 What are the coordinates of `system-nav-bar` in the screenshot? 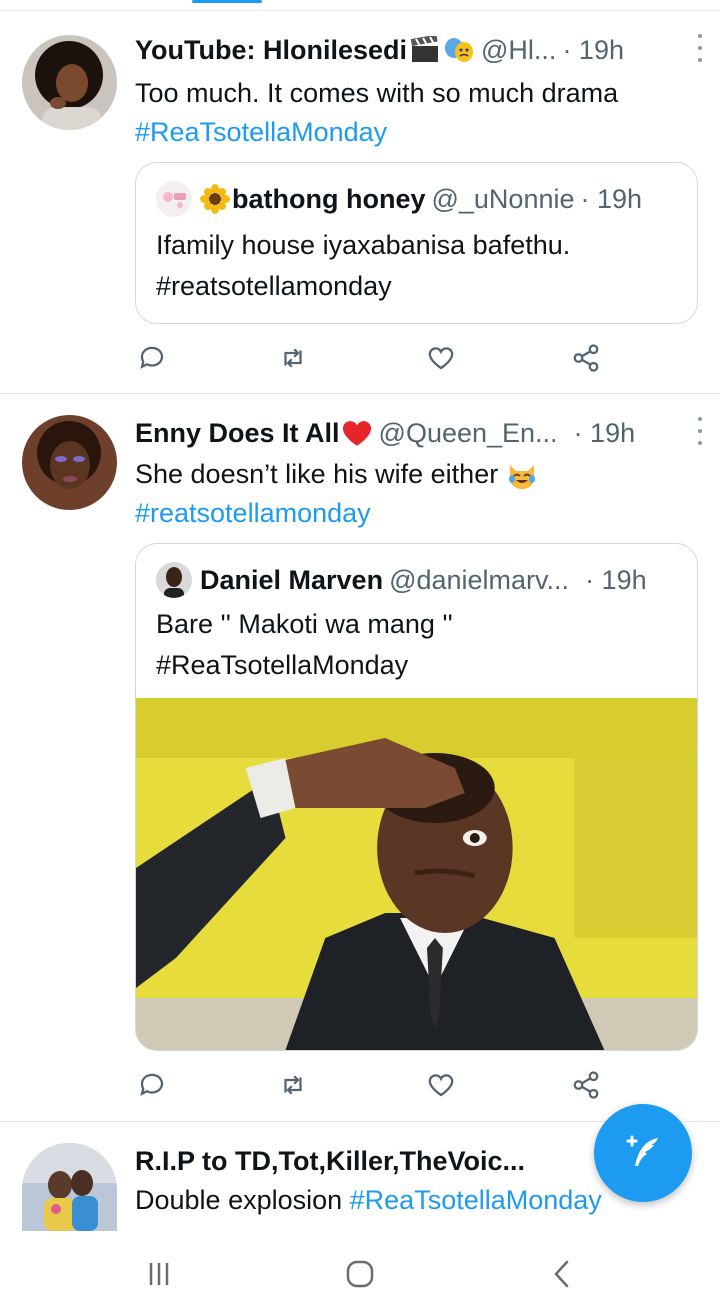 It's located at (360, 1275).